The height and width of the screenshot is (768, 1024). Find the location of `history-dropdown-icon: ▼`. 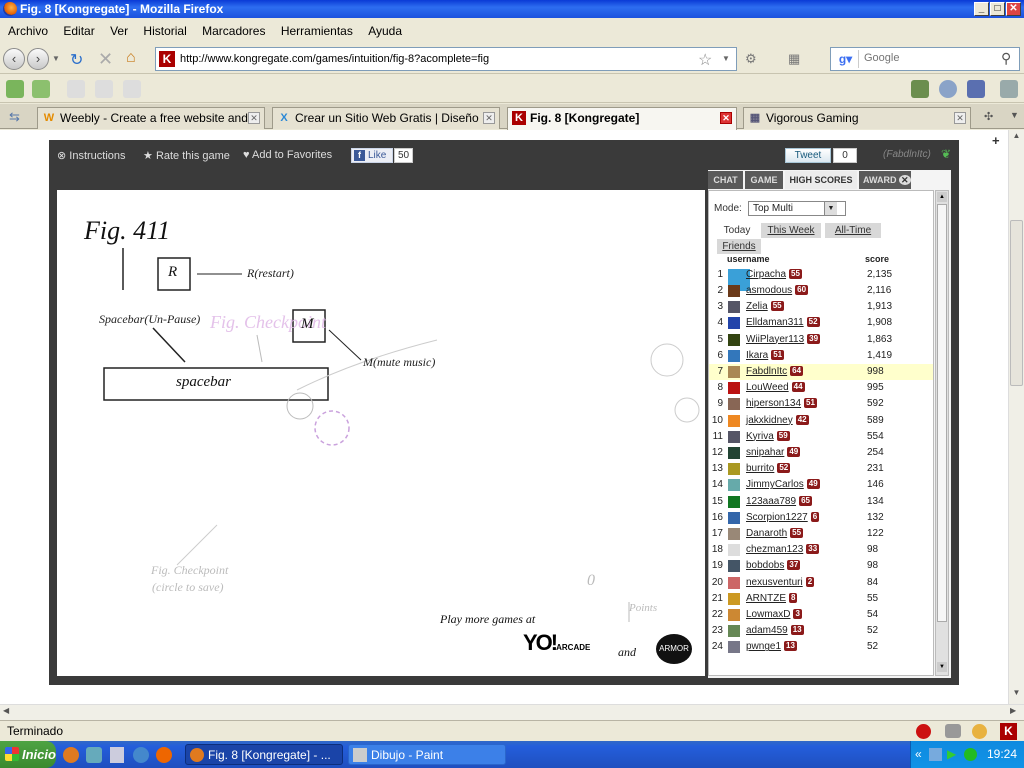

history-dropdown-icon: ▼ is located at coordinates (56, 58).